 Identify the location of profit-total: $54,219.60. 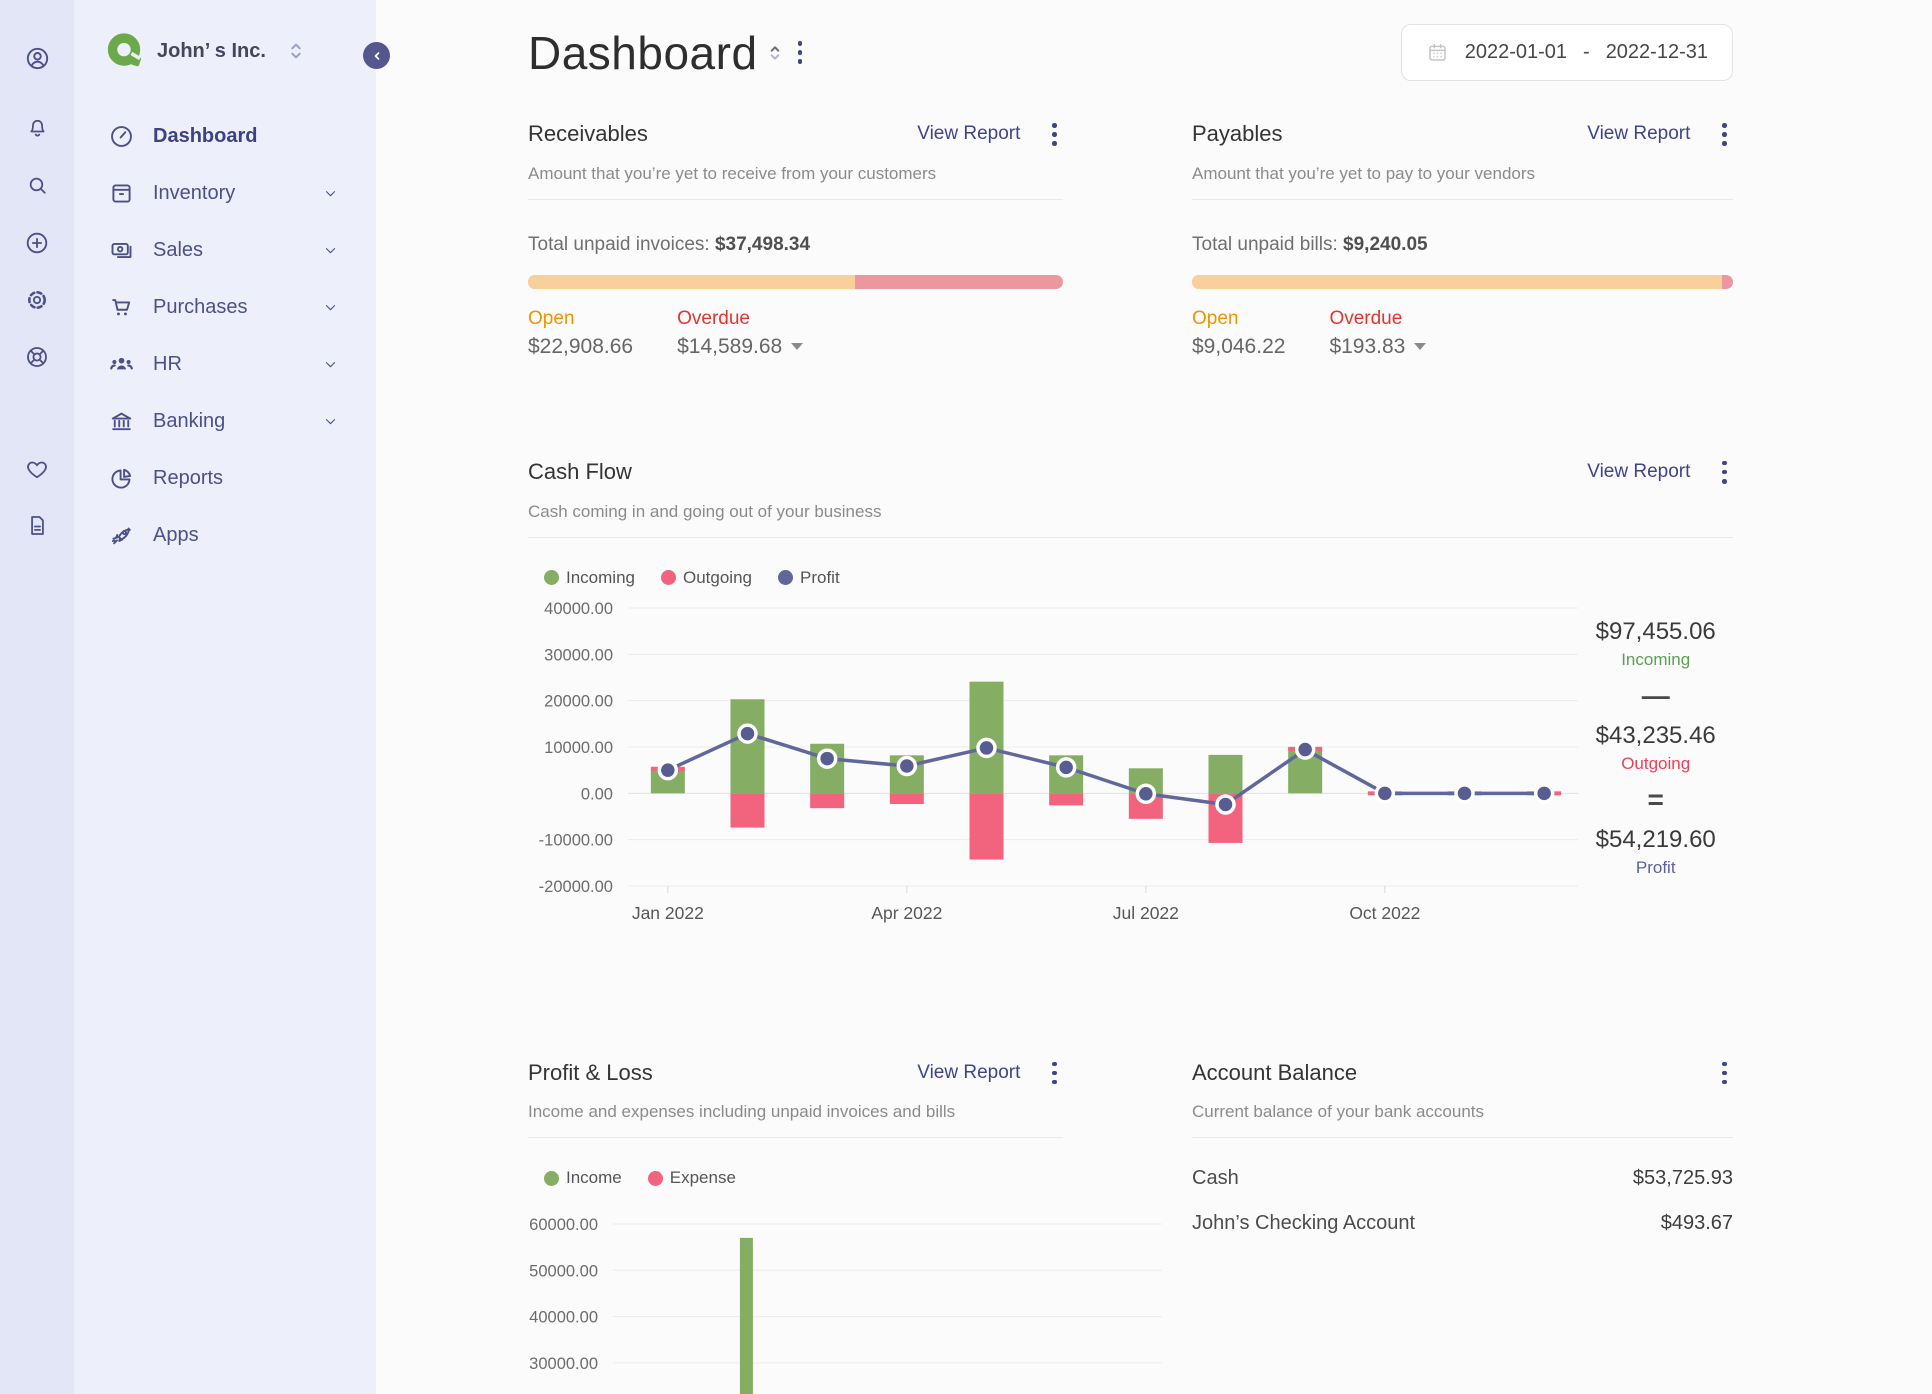
(1655, 839).